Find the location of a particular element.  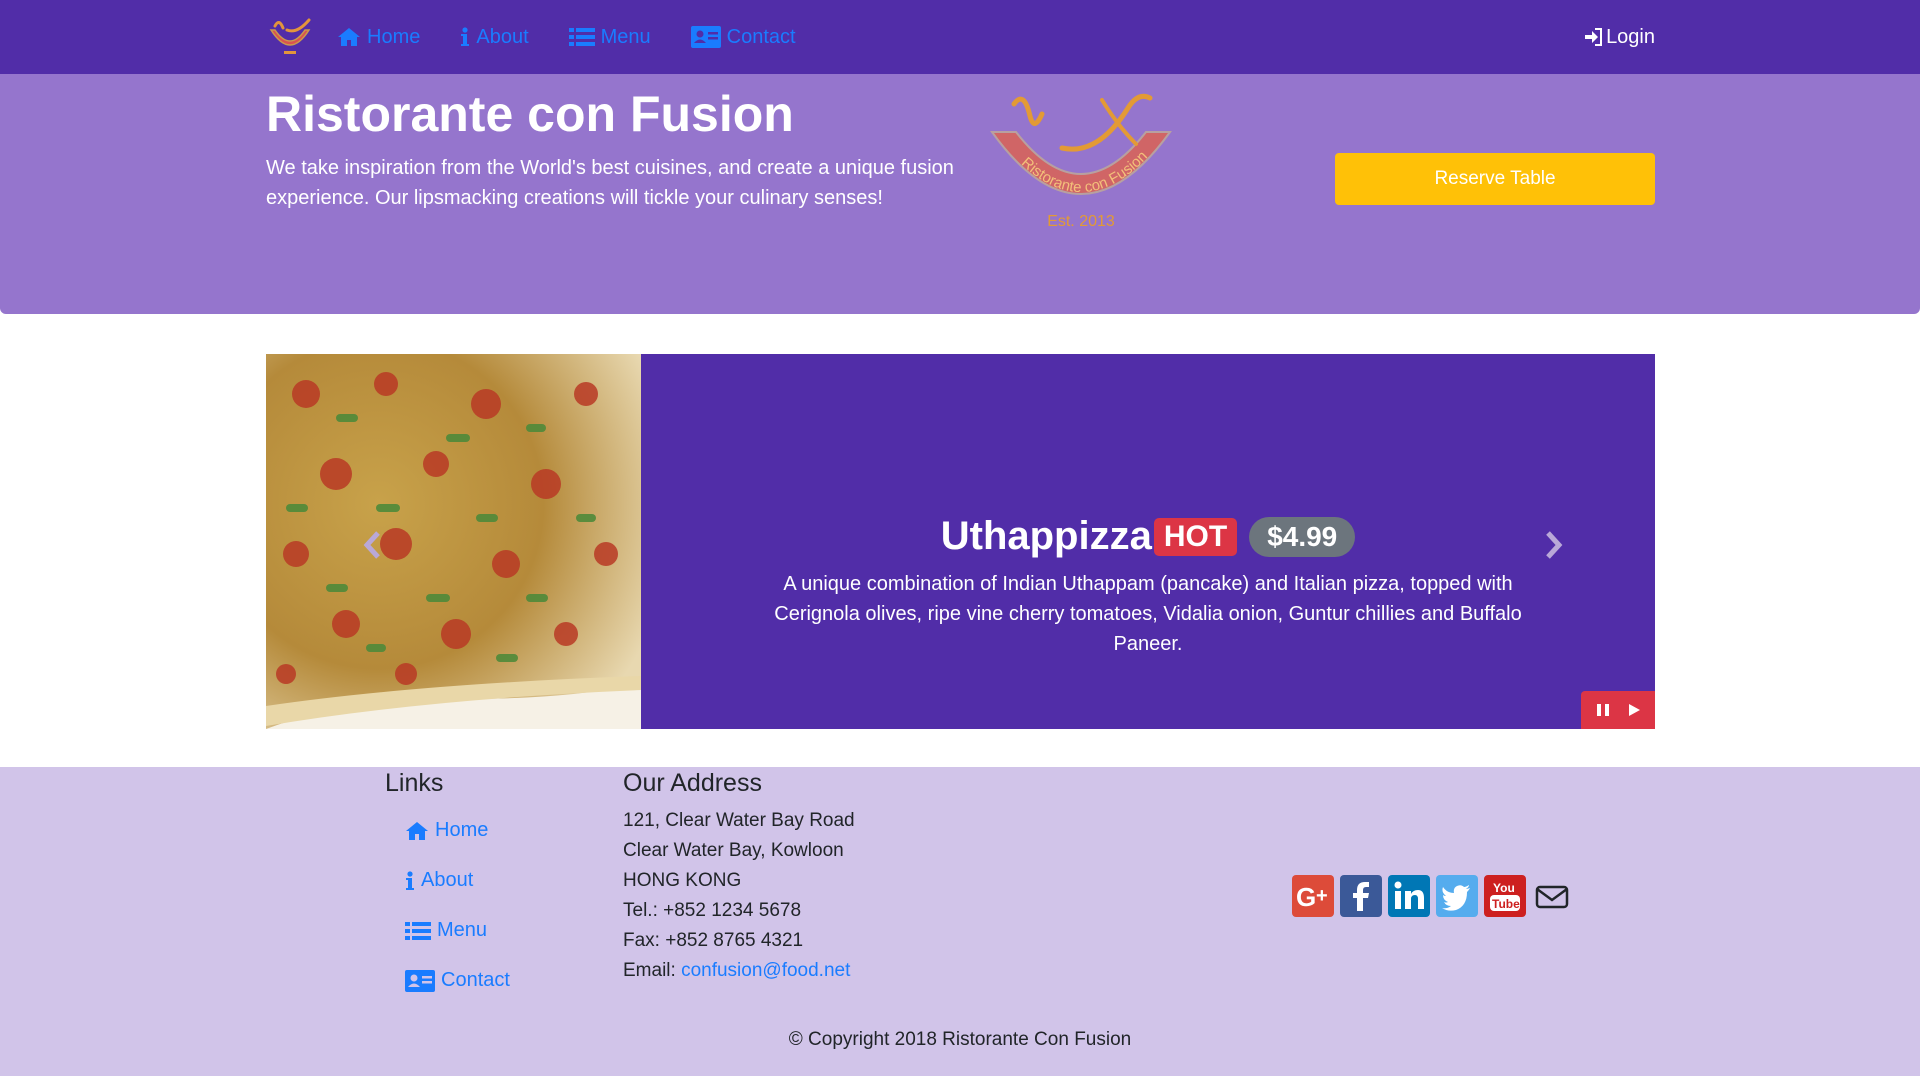

nav-about-label: About is located at coordinates (502, 36).